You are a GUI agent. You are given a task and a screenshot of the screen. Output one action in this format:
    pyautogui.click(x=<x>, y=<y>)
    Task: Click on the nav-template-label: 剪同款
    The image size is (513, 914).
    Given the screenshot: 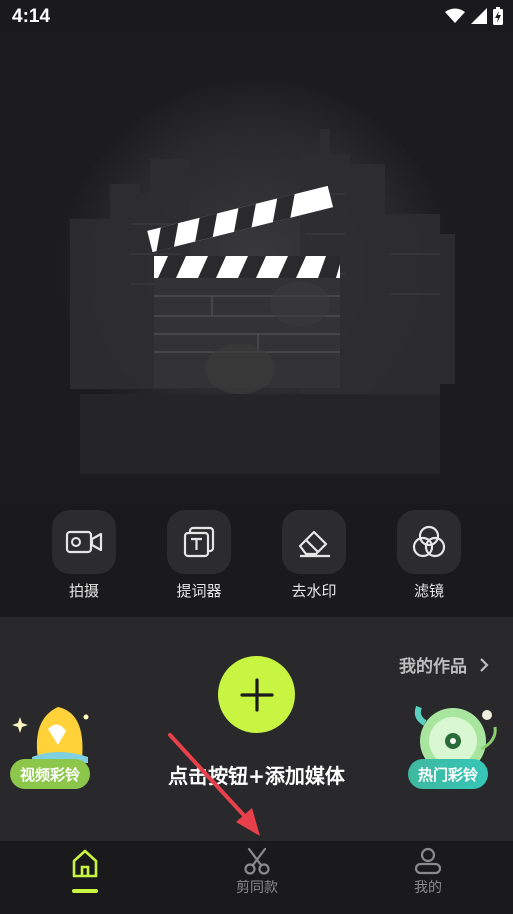 What is the action you would take?
    pyautogui.click(x=257, y=888)
    